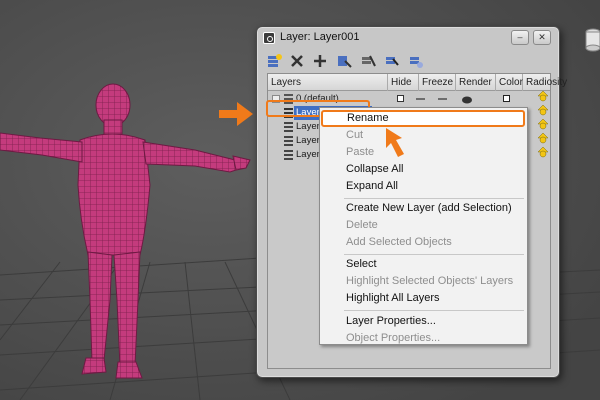 The width and height of the screenshot is (600, 400). Describe the element at coordinates (423, 118) in the screenshot. I see `menu-item-rename: Rename` at that location.